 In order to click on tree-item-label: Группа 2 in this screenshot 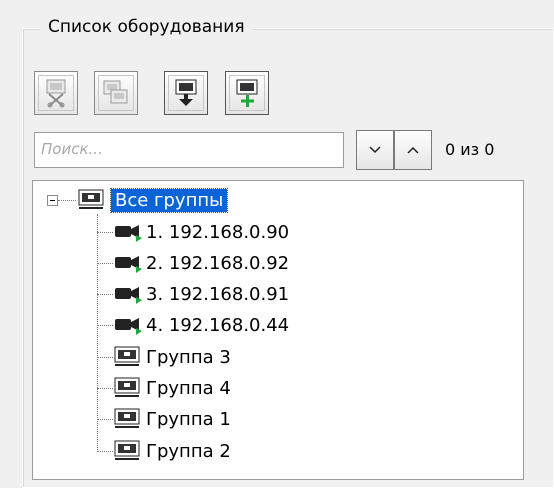, I will do `click(188, 451)`.